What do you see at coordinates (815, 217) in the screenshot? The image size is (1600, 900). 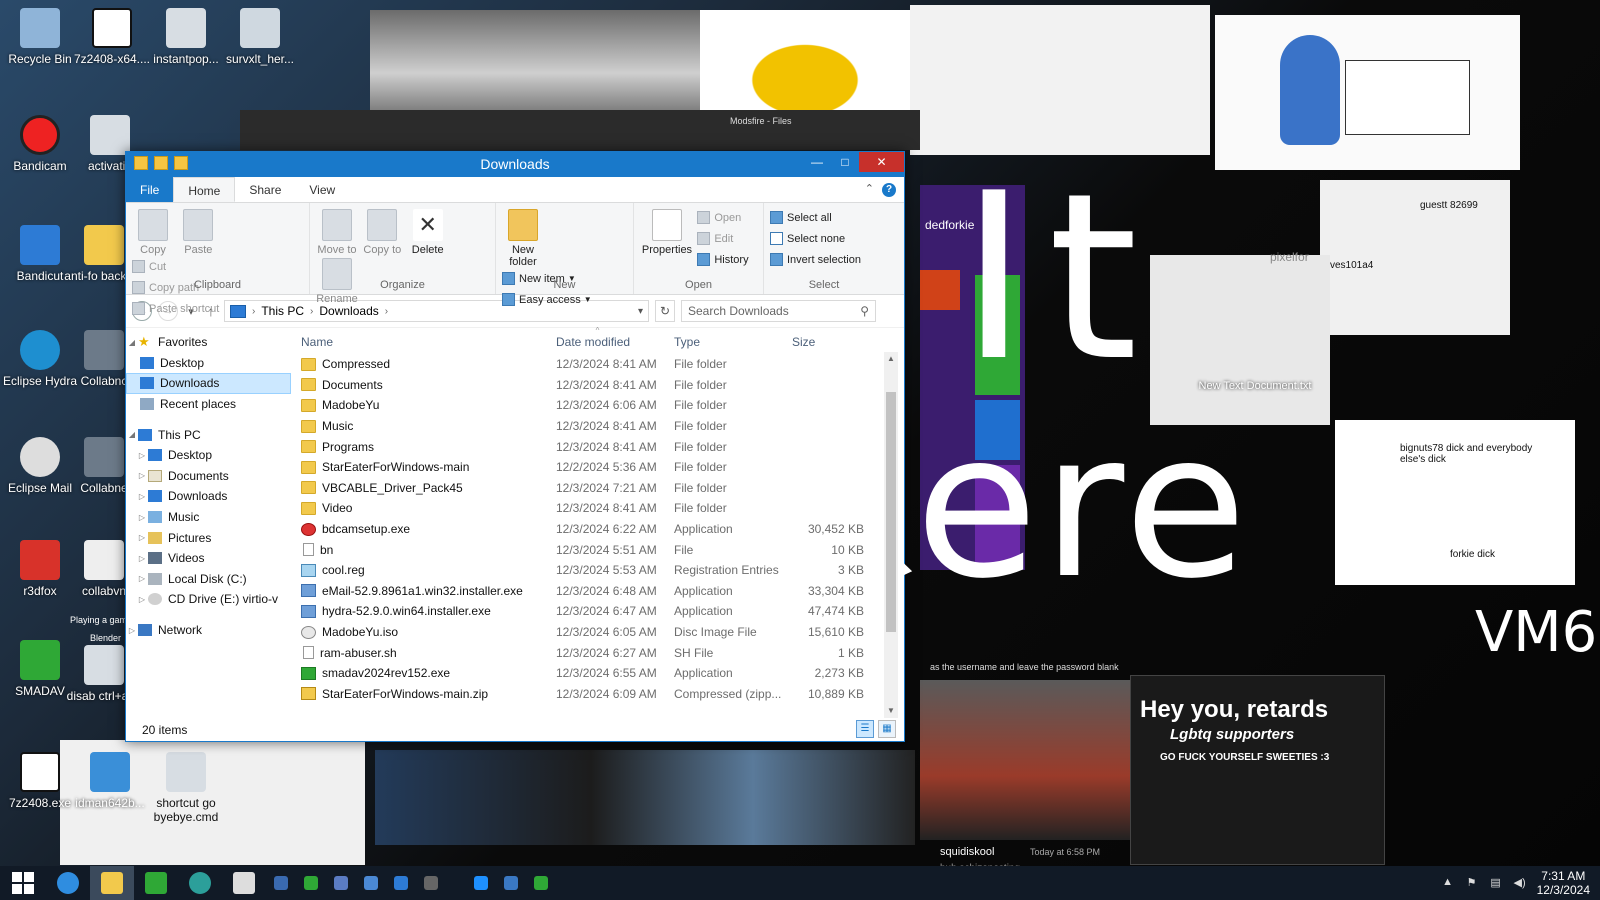 I see `select-all-button: Select all` at bounding box center [815, 217].